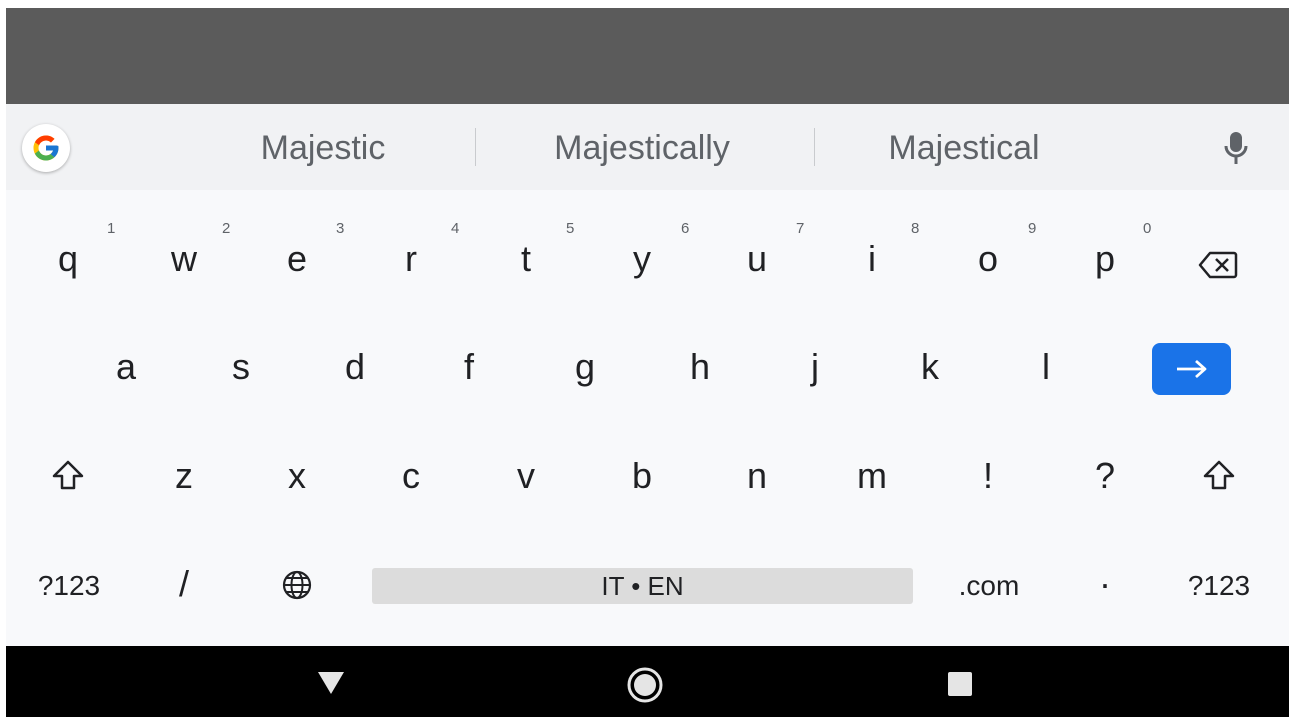 This screenshot has width=1290, height=717. What do you see at coordinates (411, 259) in the screenshot?
I see `key-r: r` at bounding box center [411, 259].